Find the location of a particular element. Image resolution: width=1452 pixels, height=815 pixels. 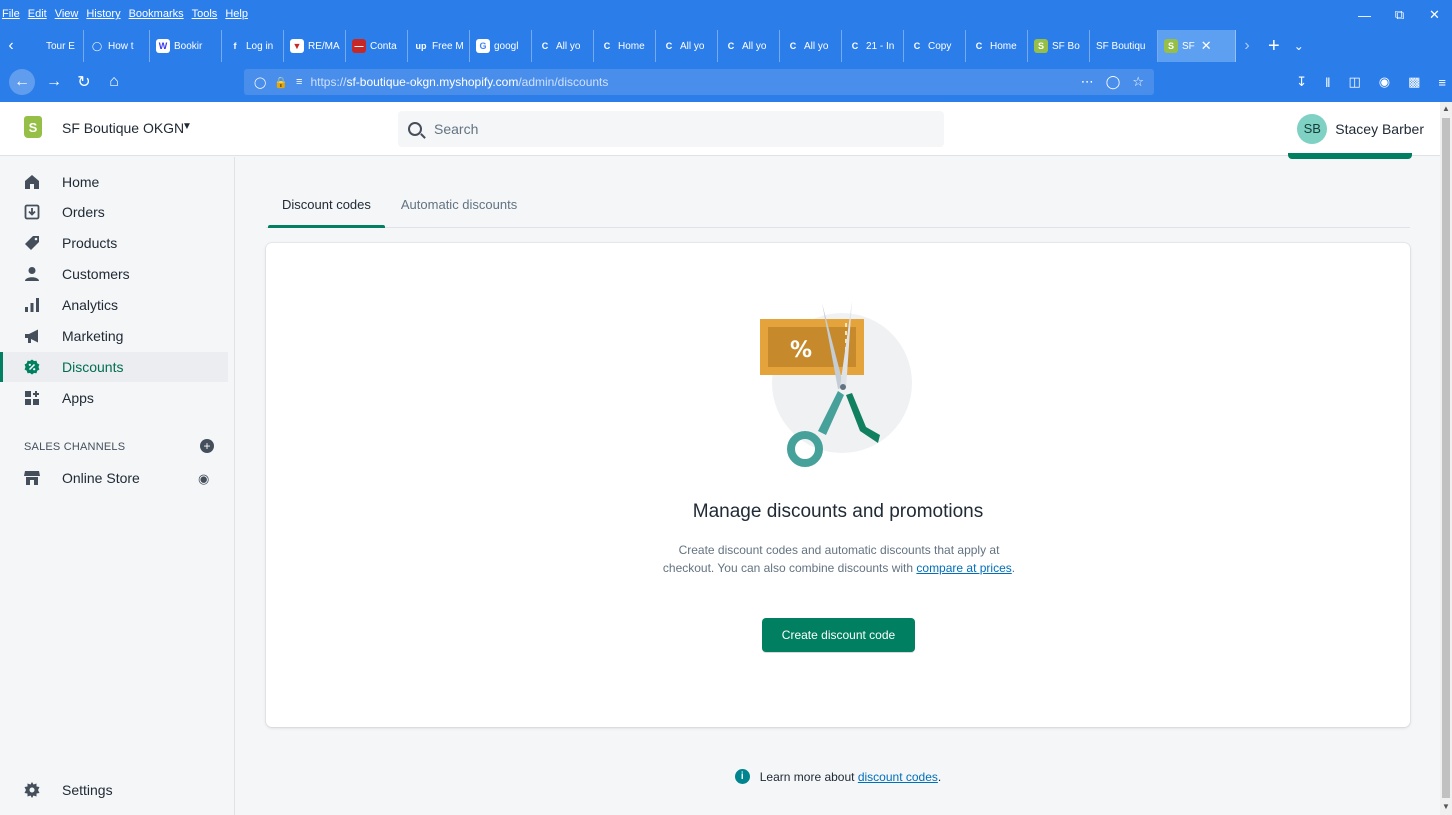

page-scrollbar: ▲ ▼ is located at coordinates (1446, 458).